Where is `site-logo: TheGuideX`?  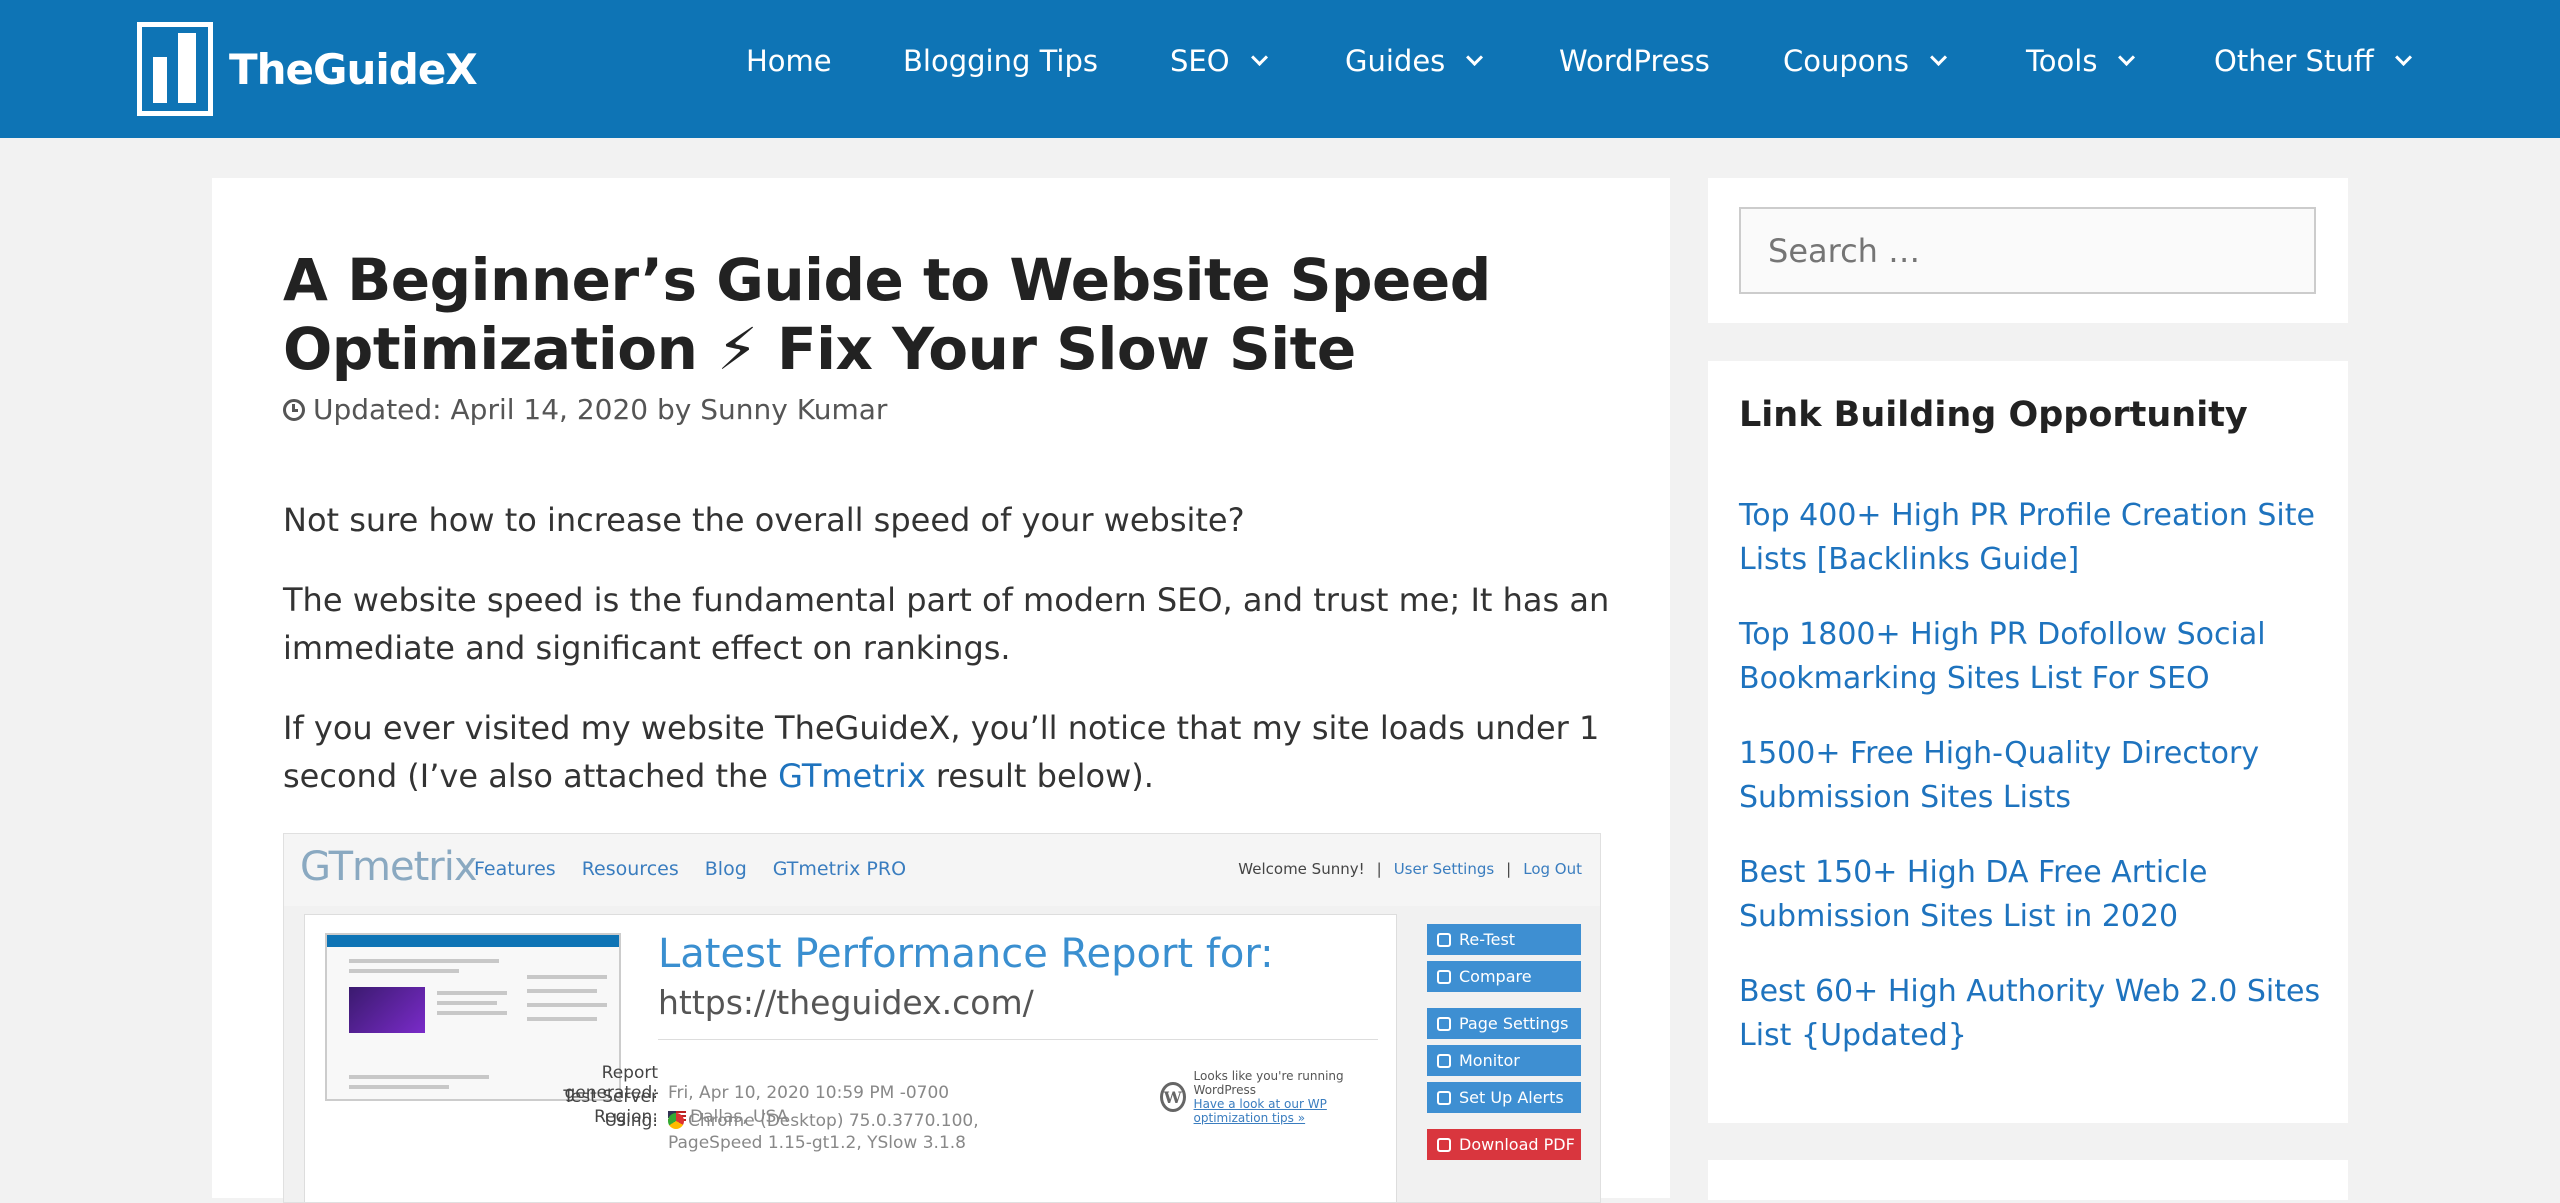 site-logo: TheGuideX is located at coordinates (307, 69).